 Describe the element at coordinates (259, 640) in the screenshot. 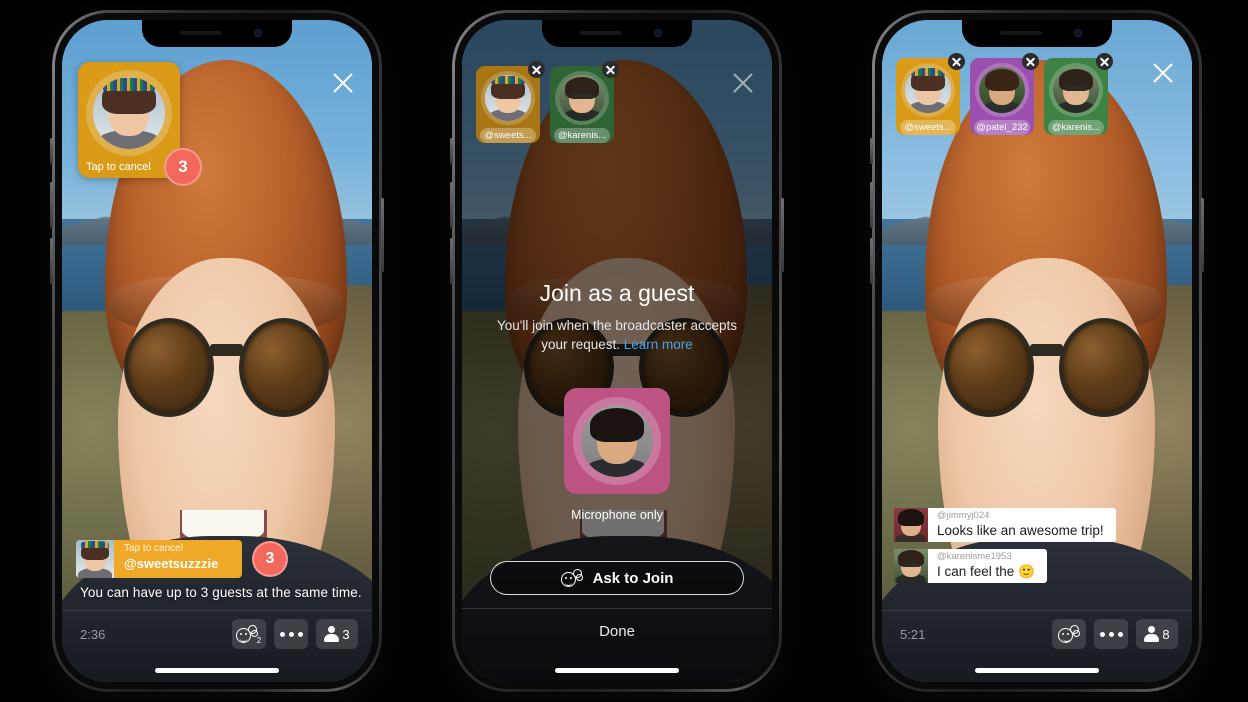

I see `reactions-count: 2` at that location.